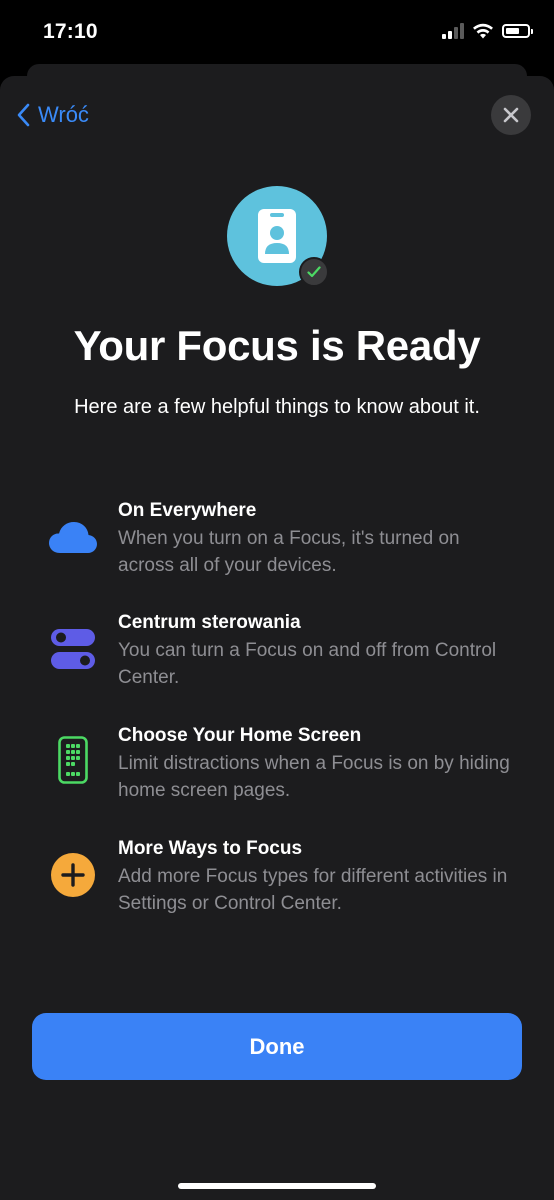  I want to click on home-screen-icon, so click(73, 760).